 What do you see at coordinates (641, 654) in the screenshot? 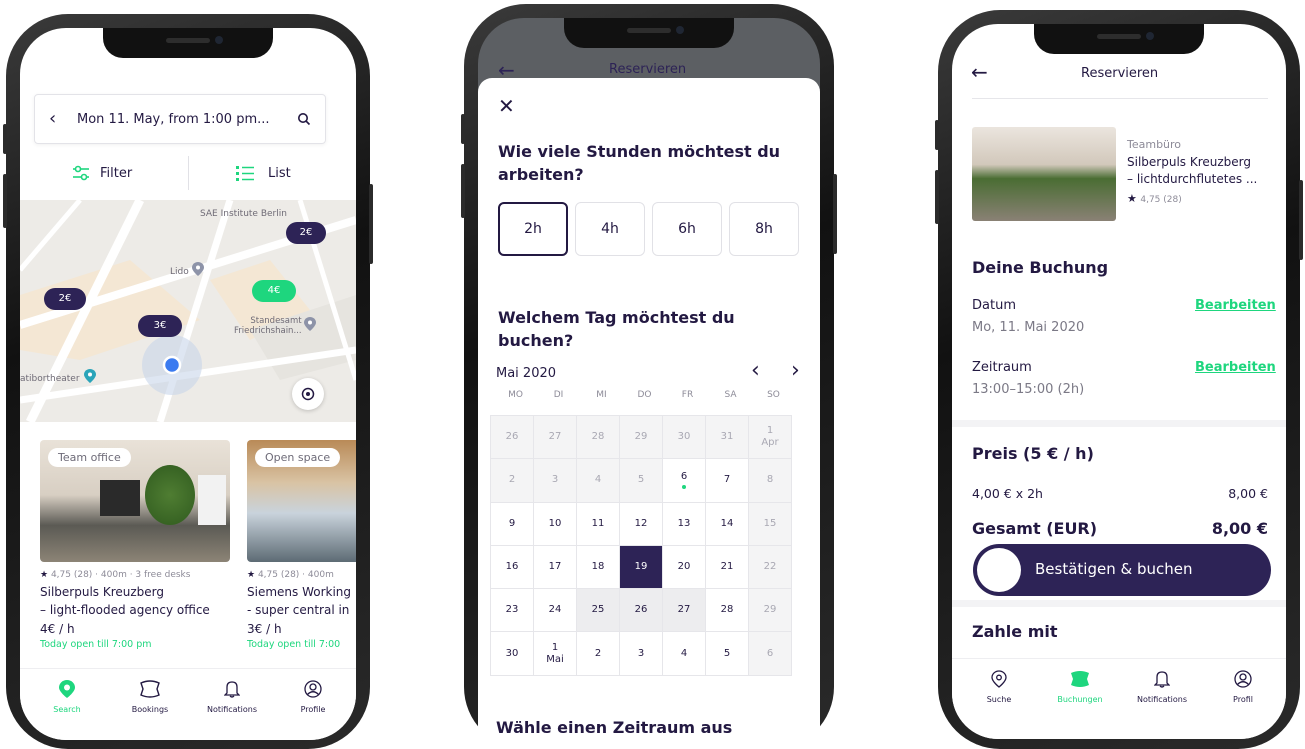
I see `calendar-day: 3` at bounding box center [641, 654].